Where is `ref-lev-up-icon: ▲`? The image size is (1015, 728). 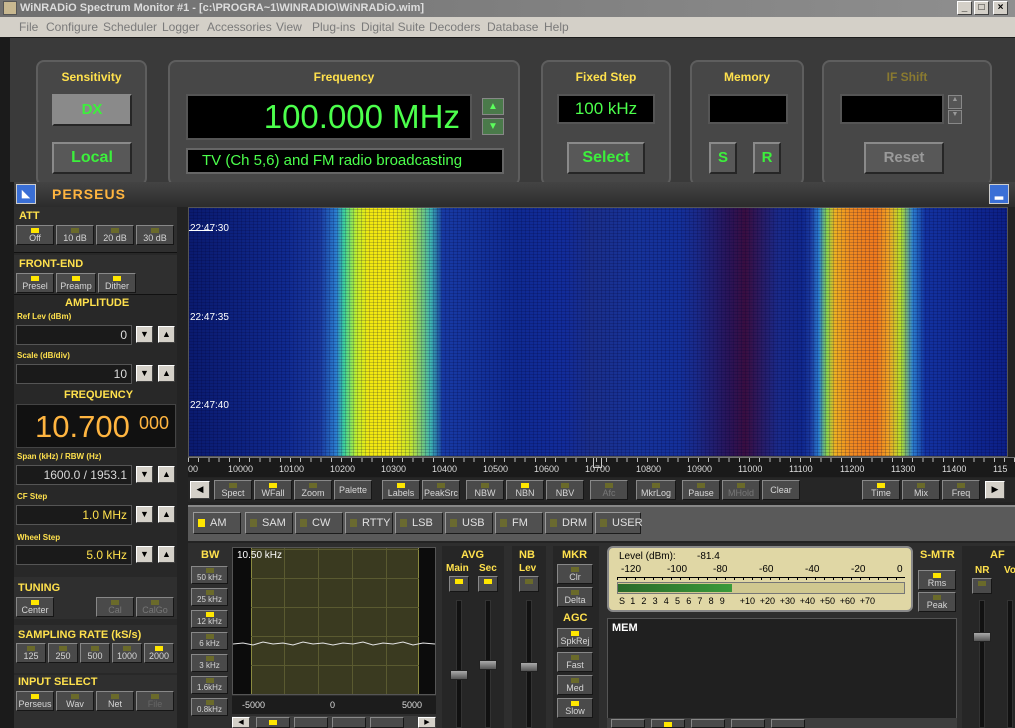
ref-lev-up-icon: ▲ is located at coordinates (166, 334).